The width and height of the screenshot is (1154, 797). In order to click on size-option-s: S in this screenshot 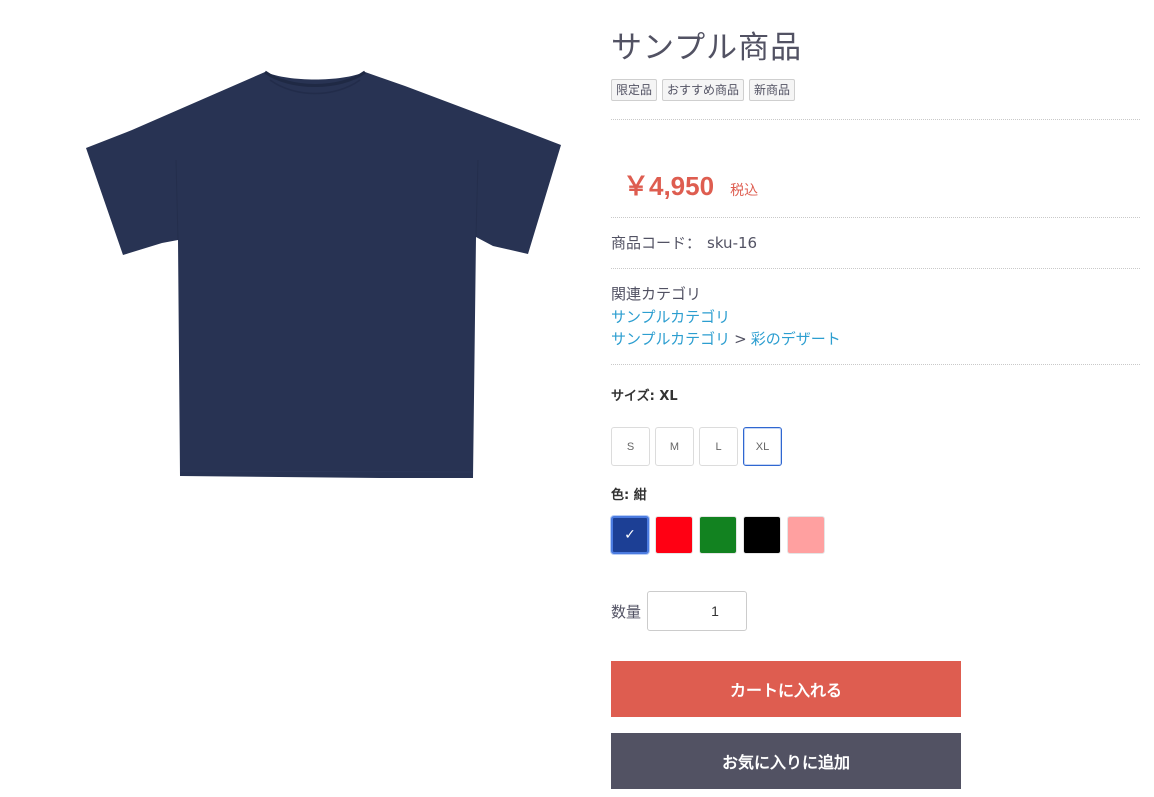, I will do `click(630, 446)`.